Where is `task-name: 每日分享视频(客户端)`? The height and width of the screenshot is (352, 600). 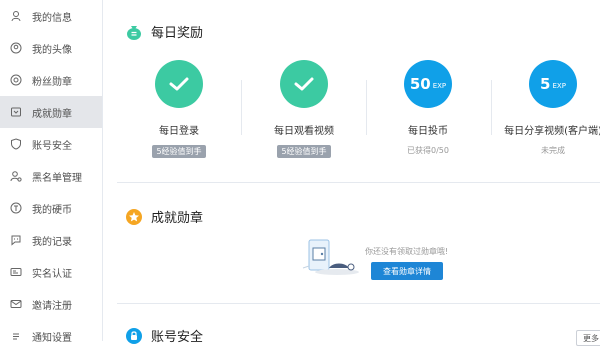 task-name: 每日分享视频(客户端) is located at coordinates (552, 131).